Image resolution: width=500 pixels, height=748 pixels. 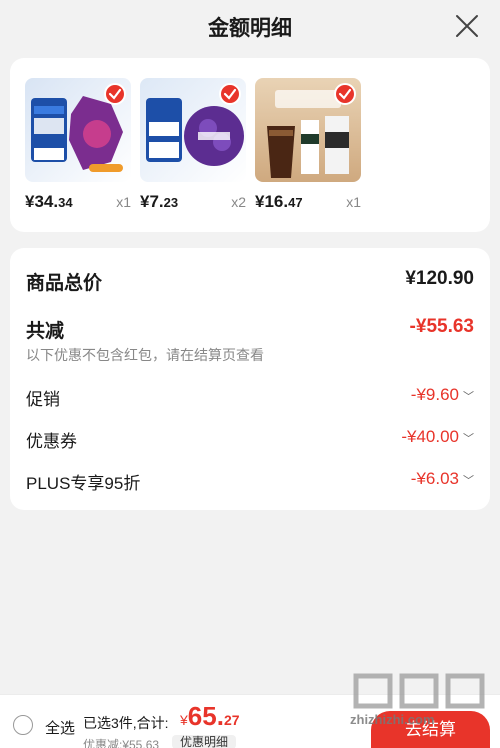 What do you see at coordinates (45, 331) in the screenshot?
I see `discount-total-label: 共减` at bounding box center [45, 331].